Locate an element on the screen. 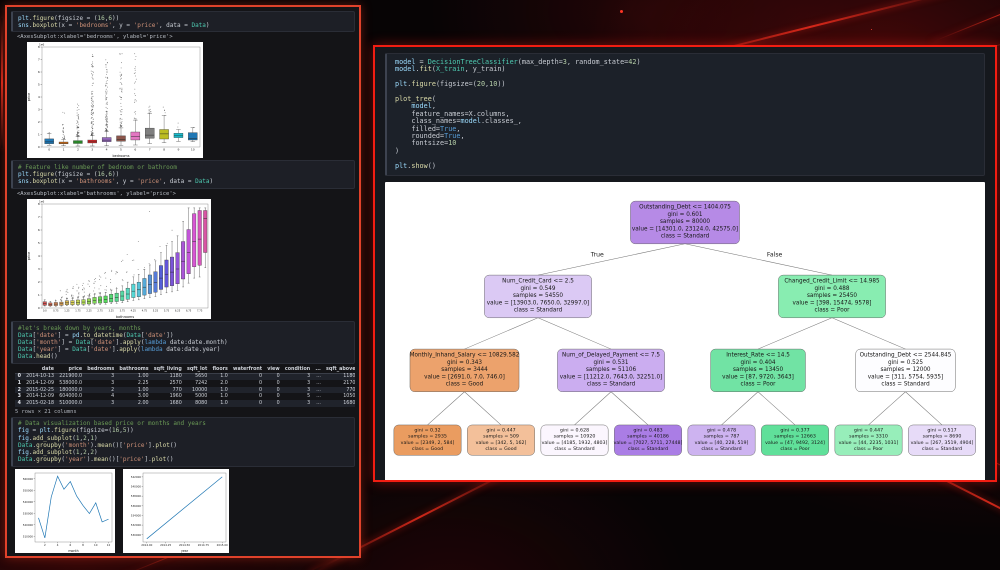 The width and height of the screenshot is (1000, 570). row-index: 4 is located at coordinates (19, 403).